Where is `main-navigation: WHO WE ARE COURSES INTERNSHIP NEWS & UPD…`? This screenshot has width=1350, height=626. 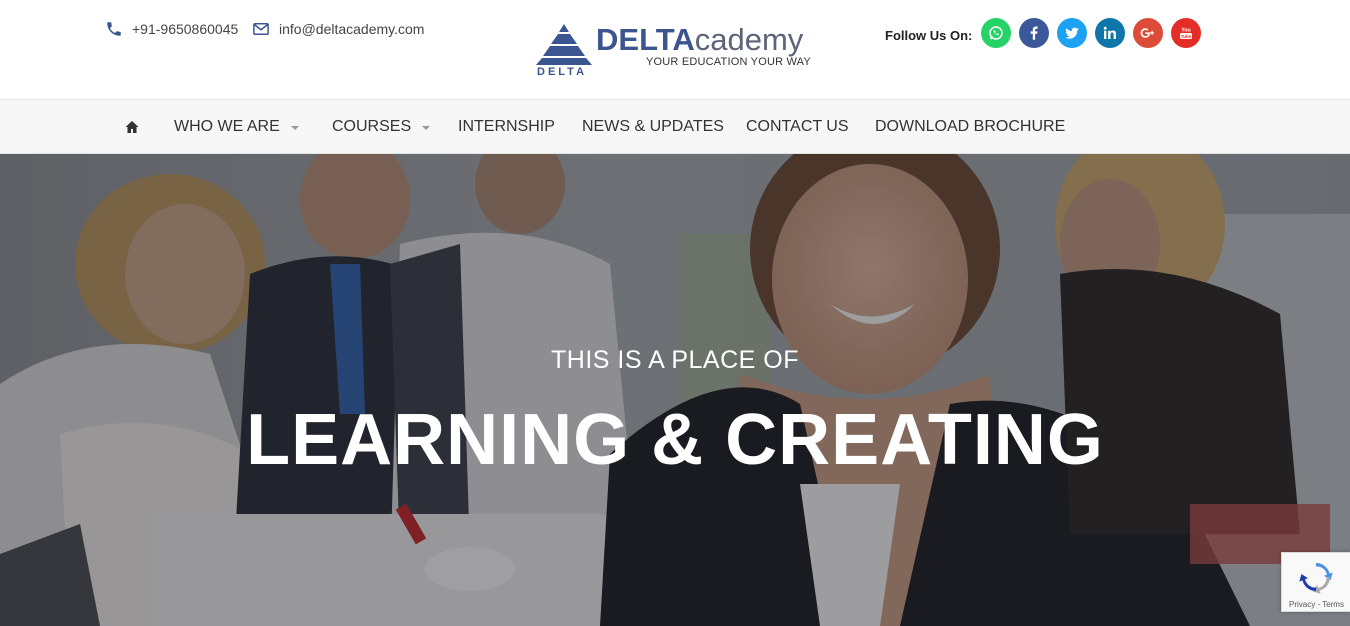 main-navigation: WHO WE ARE COURSES INTERNSHIP NEWS & UPD… is located at coordinates (675, 126).